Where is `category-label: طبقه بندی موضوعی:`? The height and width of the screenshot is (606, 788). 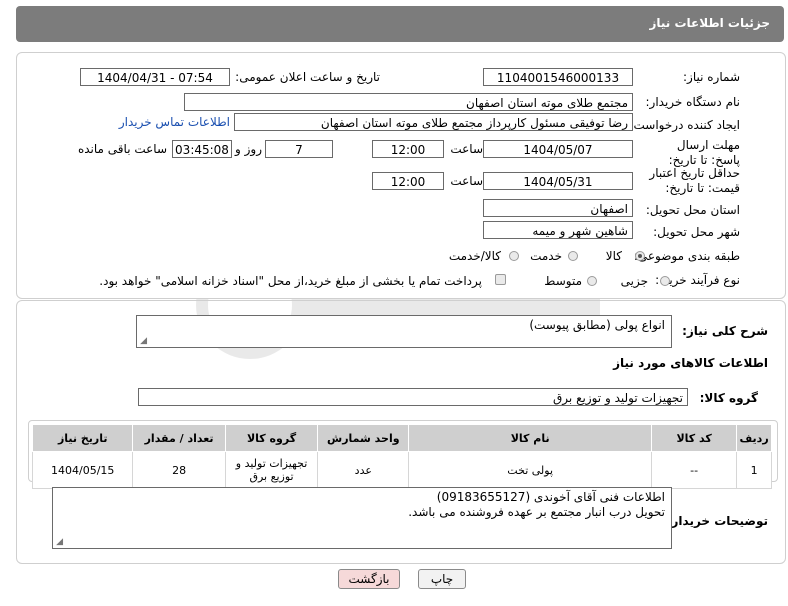
category-label: طبقه بندی موضوعی: is located at coordinates (686, 256).